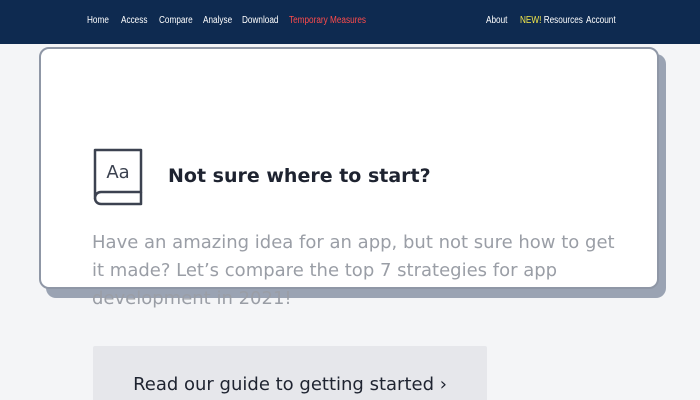 The width and height of the screenshot is (700, 400). I want to click on nav-home: Home, so click(98, 20).